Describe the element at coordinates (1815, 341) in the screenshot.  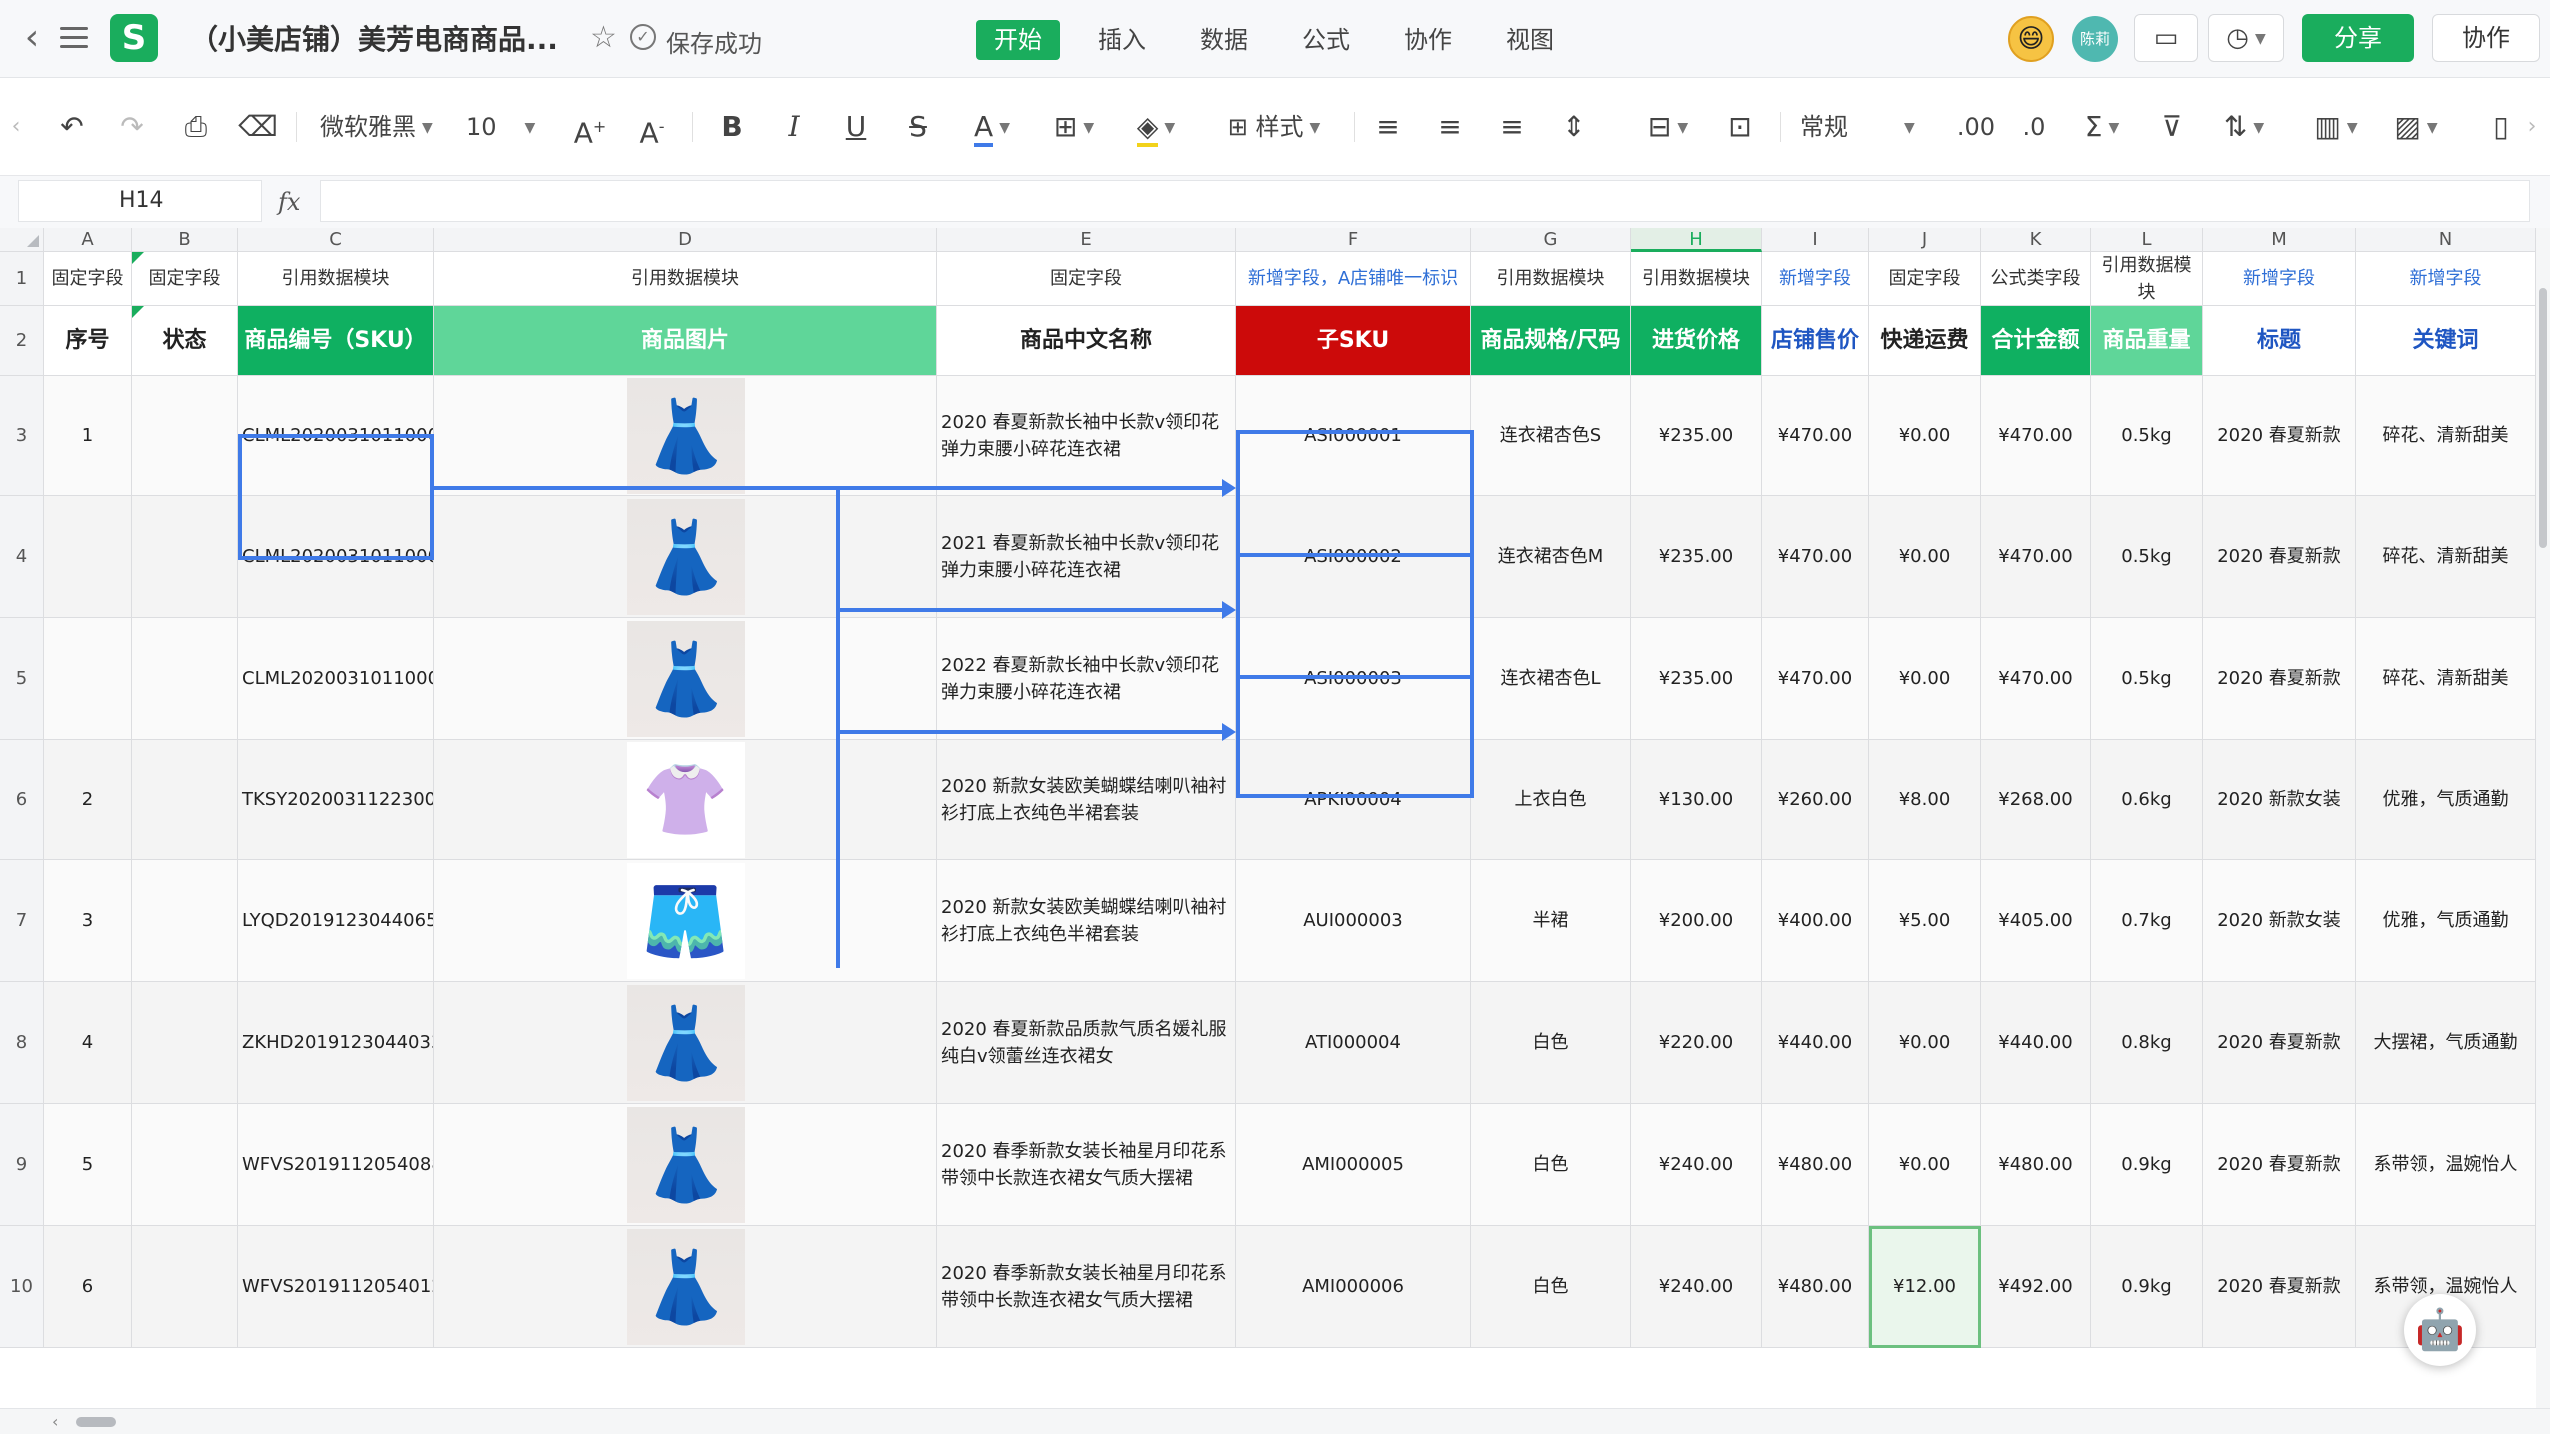
I see `column-title-cell: 店铺售价` at that location.